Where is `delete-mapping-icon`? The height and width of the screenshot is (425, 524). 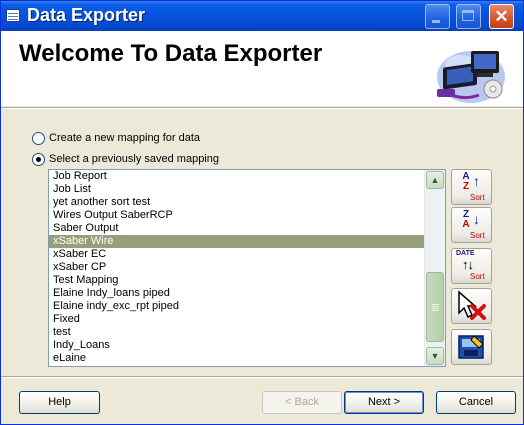 delete-mapping-icon is located at coordinates (472, 305).